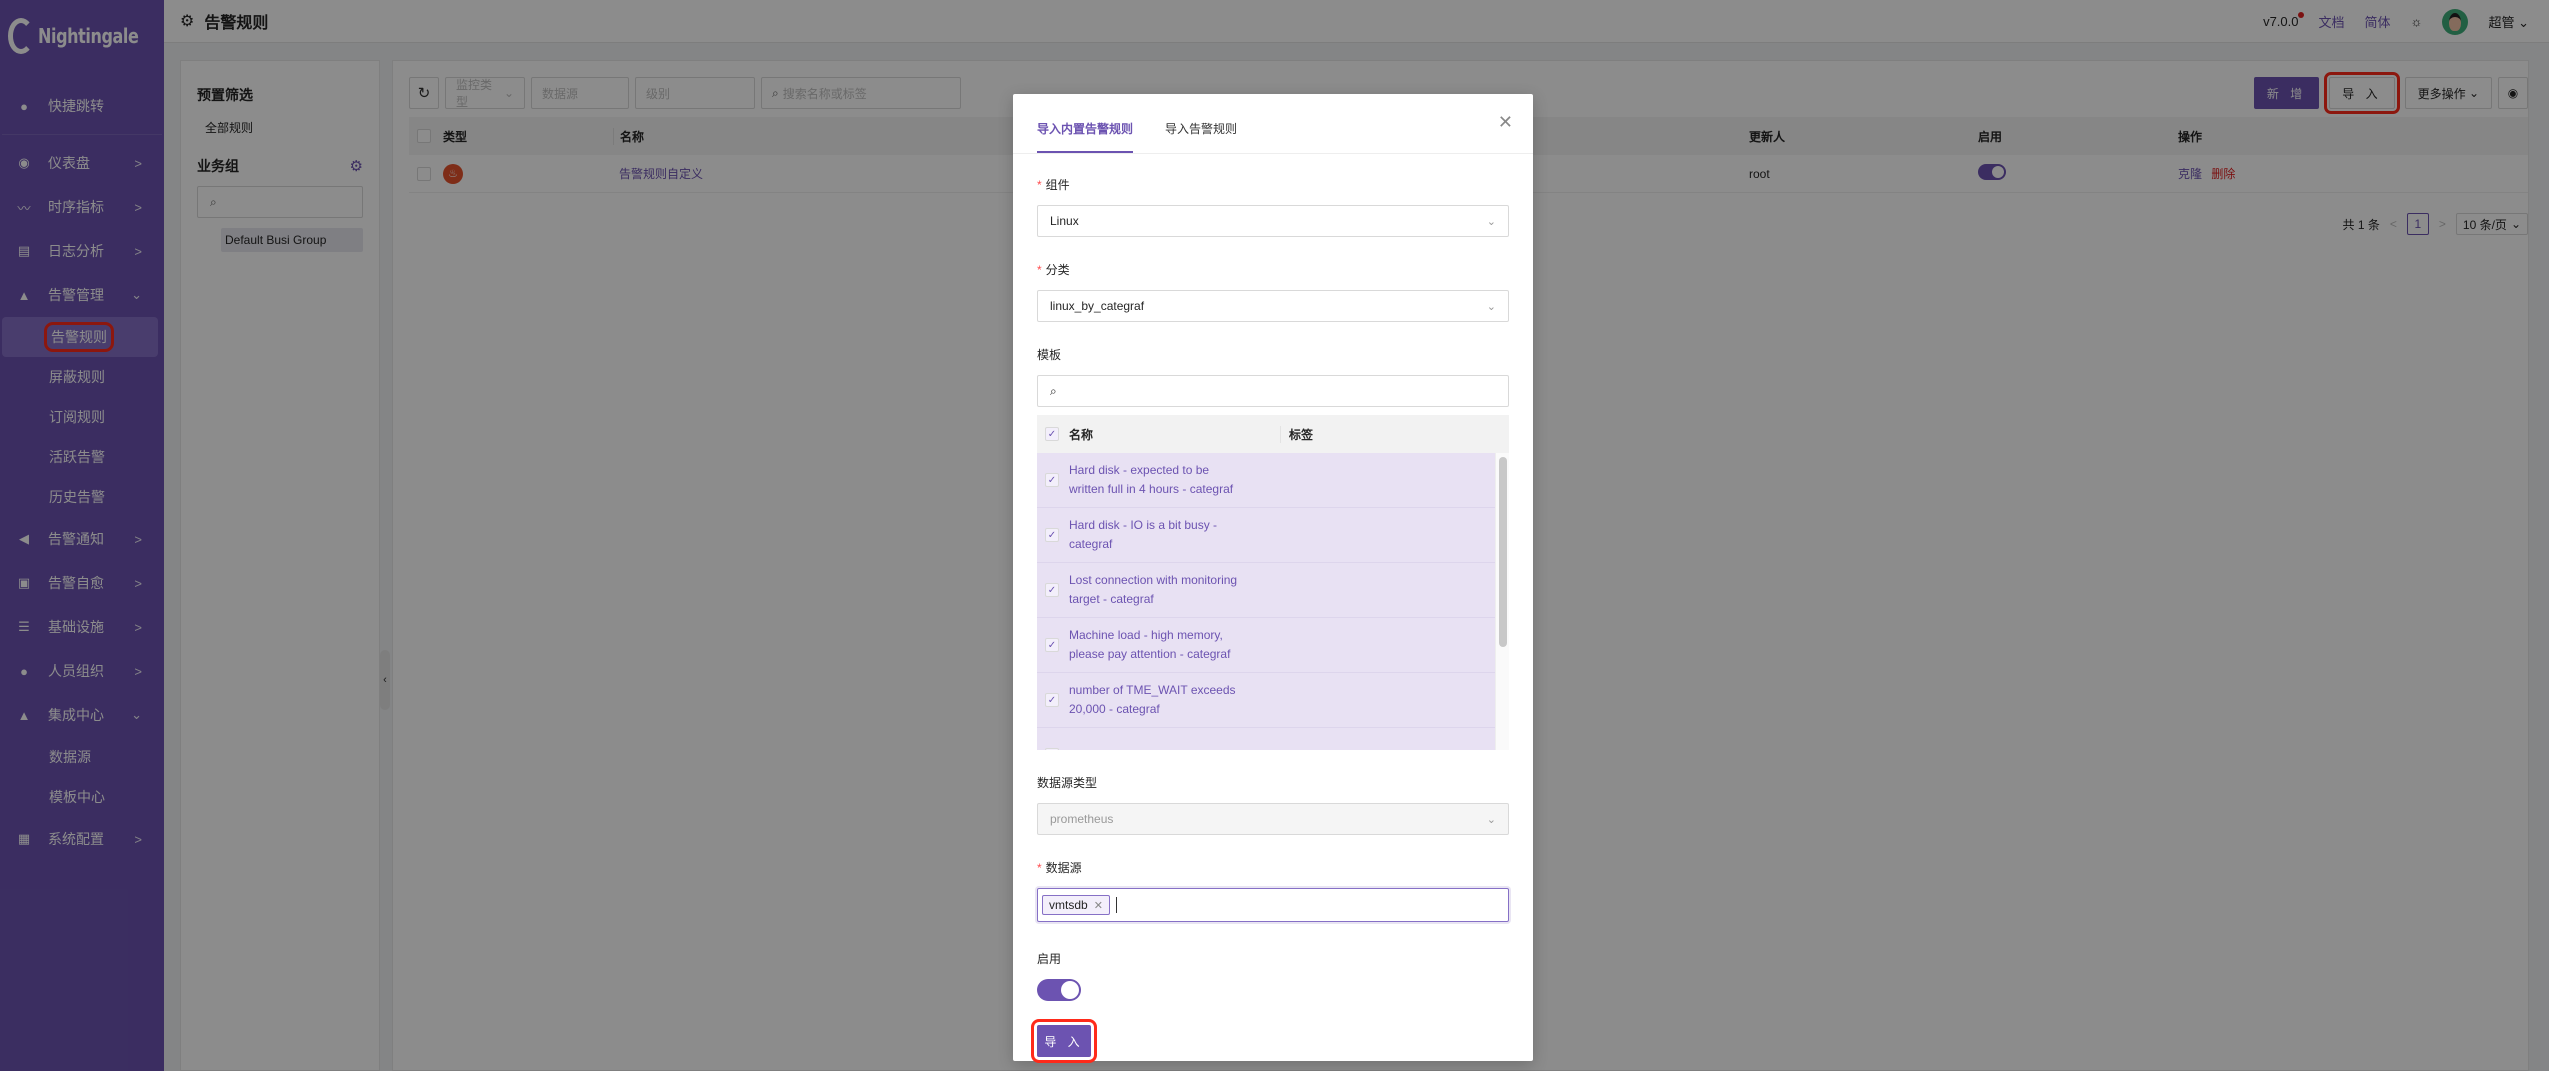  I want to click on datasource-label: * 数据源, so click(1273, 867).